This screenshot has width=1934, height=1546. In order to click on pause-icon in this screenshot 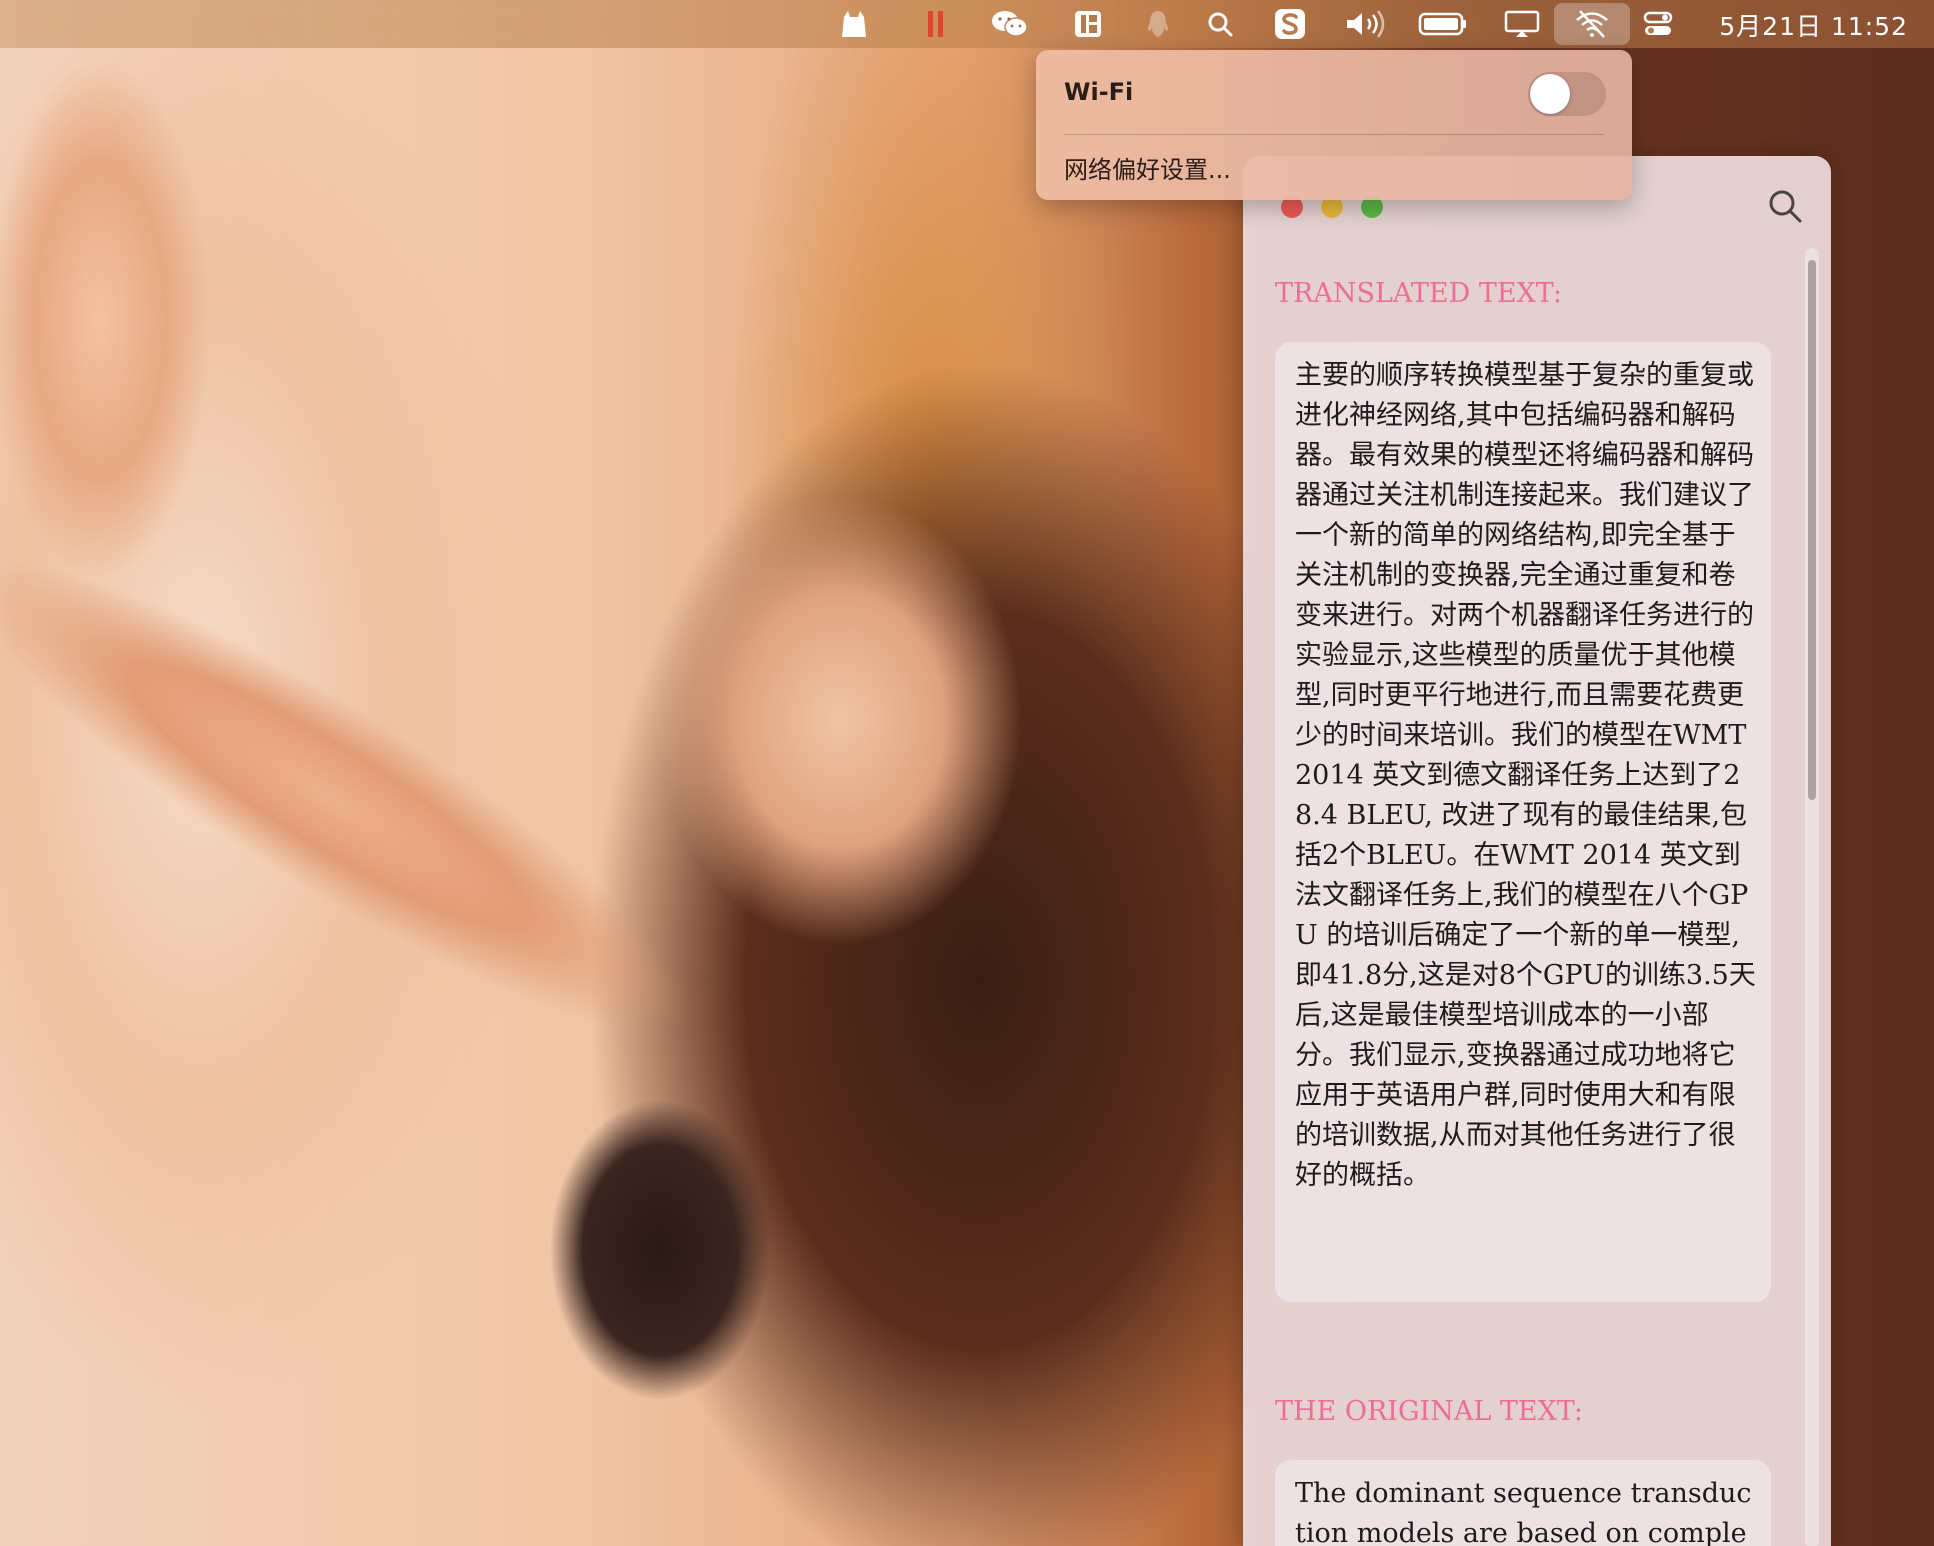, I will do `click(936, 24)`.